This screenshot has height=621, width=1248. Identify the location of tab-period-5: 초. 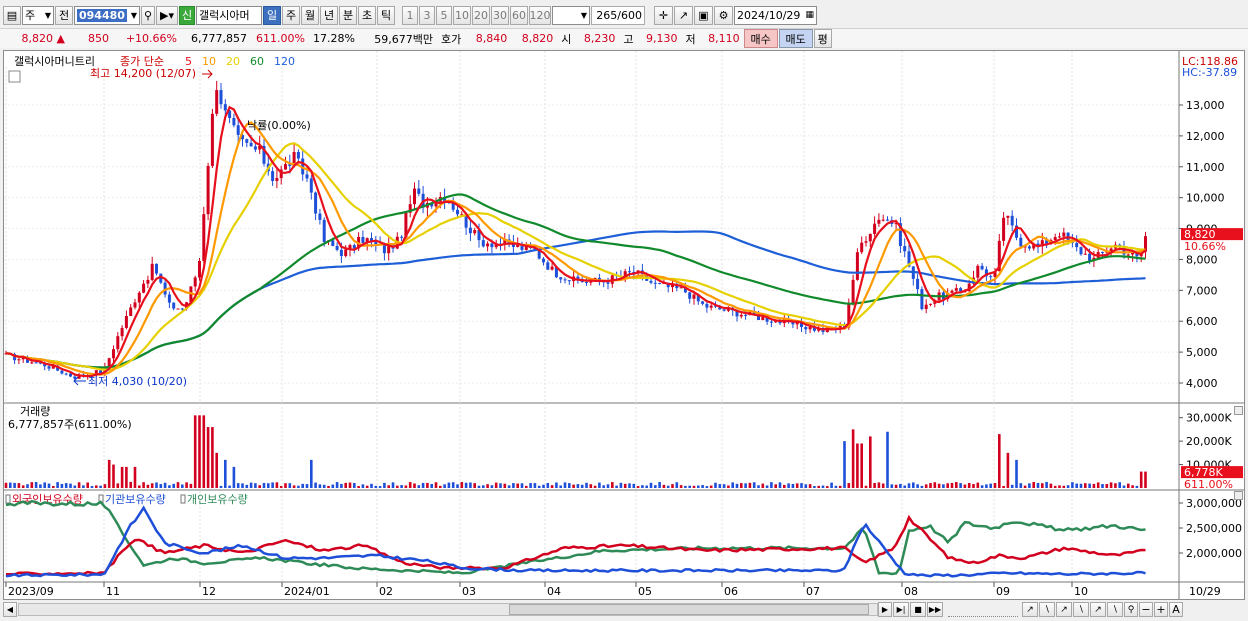
(367, 15).